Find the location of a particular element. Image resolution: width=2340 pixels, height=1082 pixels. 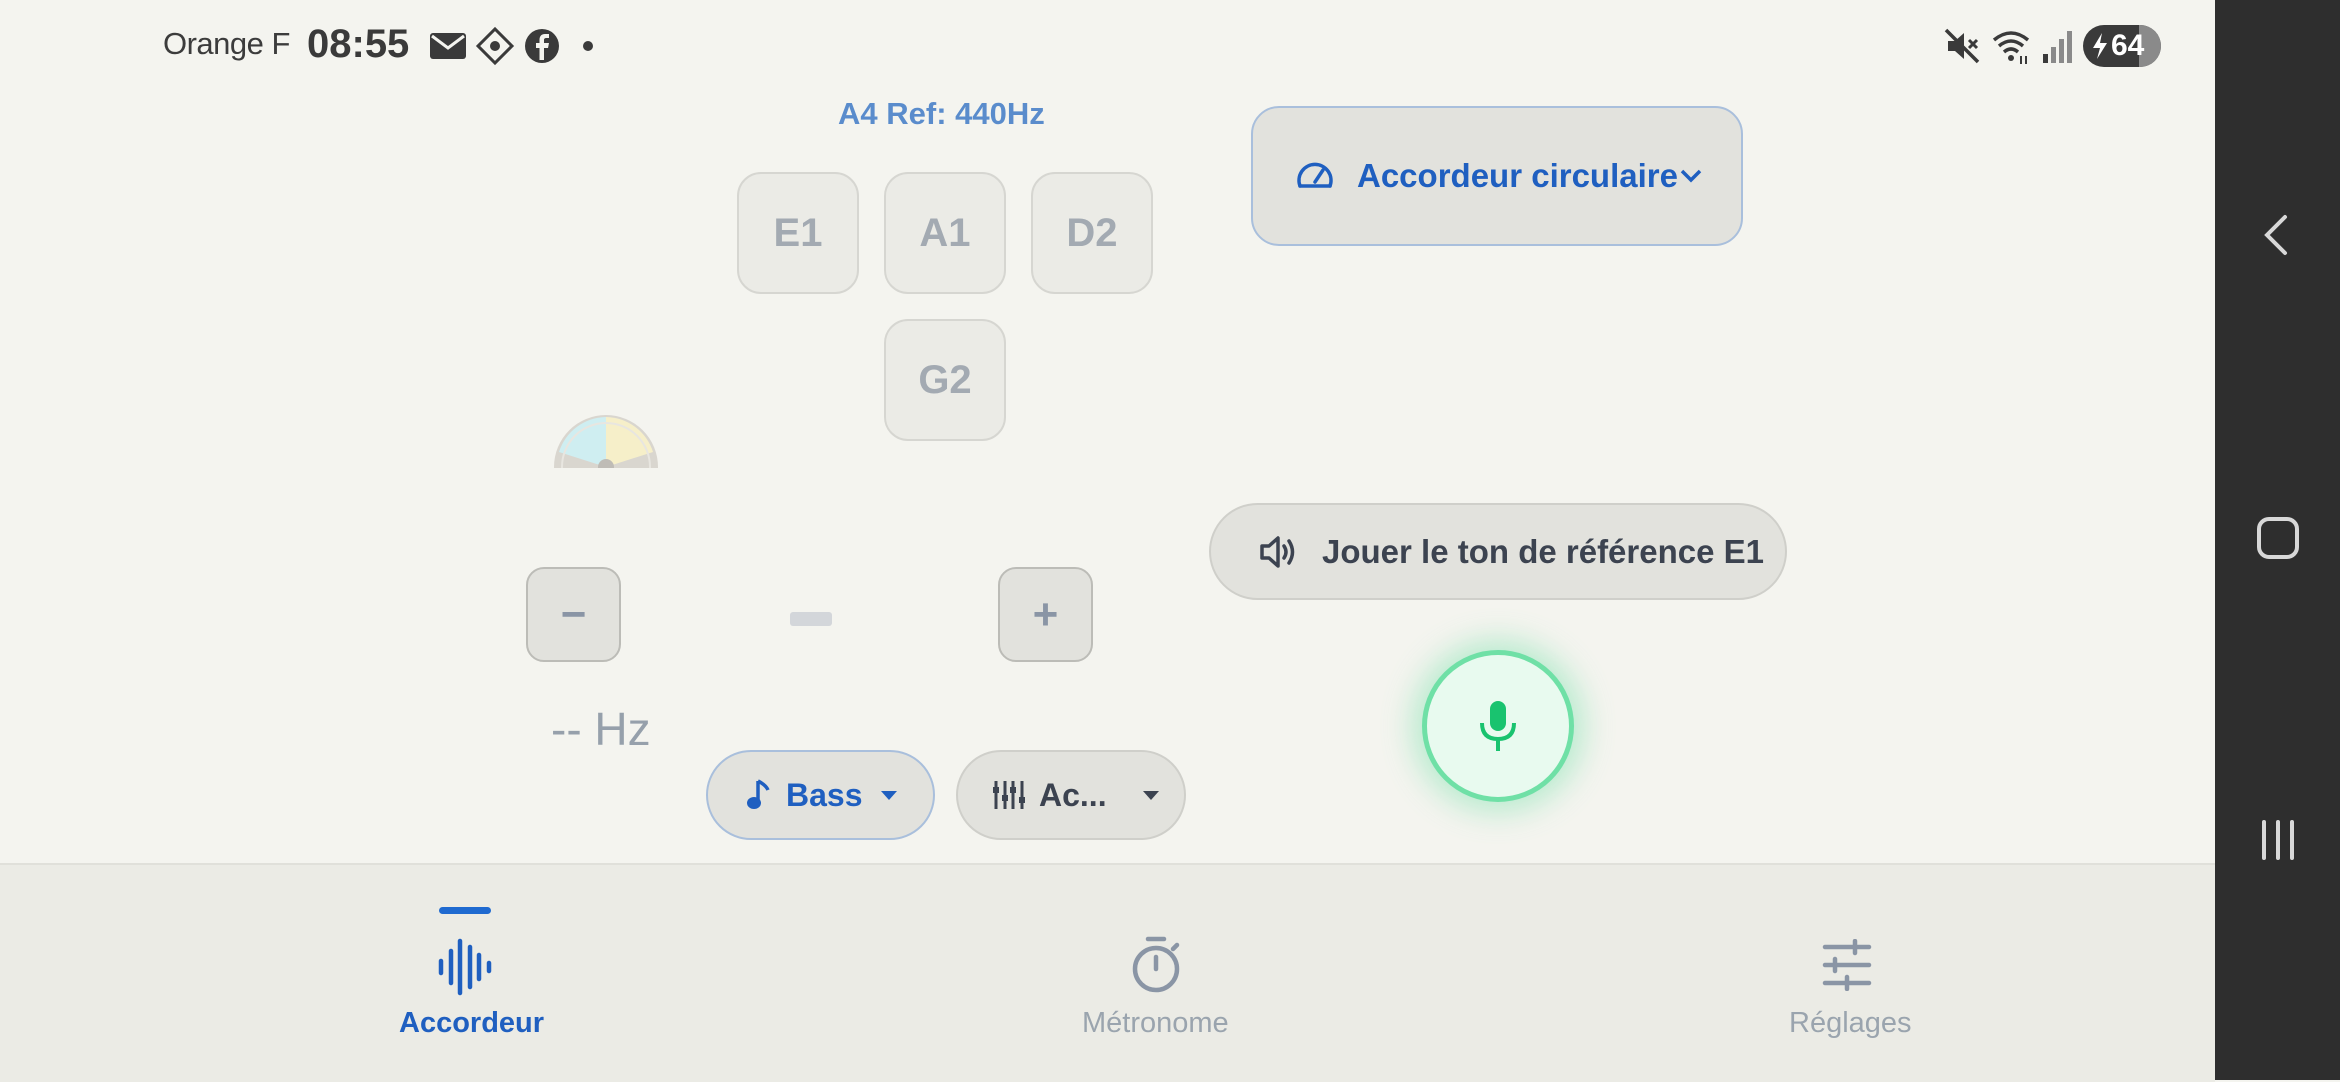

cents-readout-placeholder is located at coordinates (811, 619).